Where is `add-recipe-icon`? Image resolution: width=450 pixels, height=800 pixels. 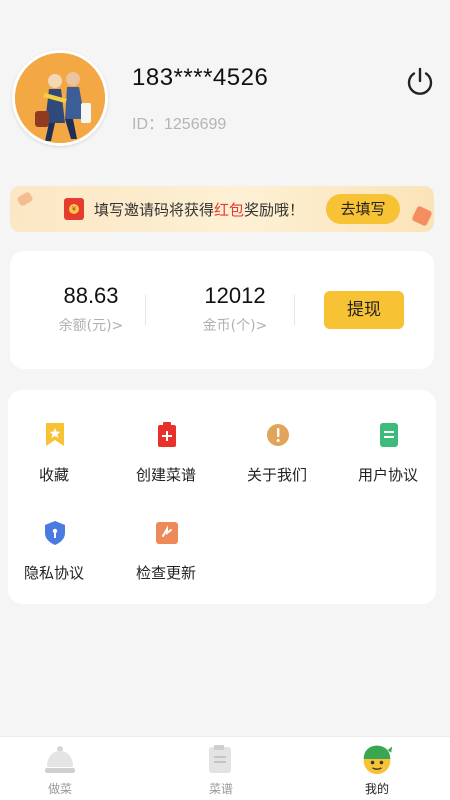 add-recipe-icon is located at coordinates (167, 434).